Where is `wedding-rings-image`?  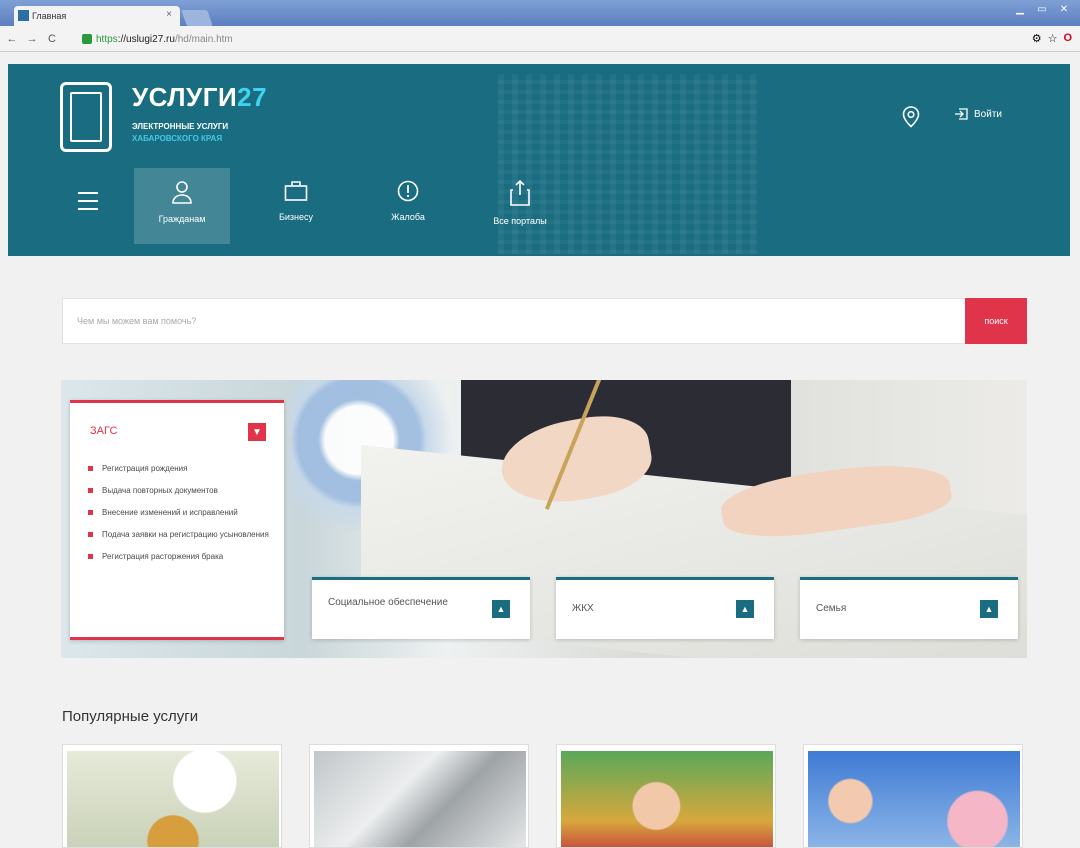
wedding-rings-image is located at coordinates (173, 799).